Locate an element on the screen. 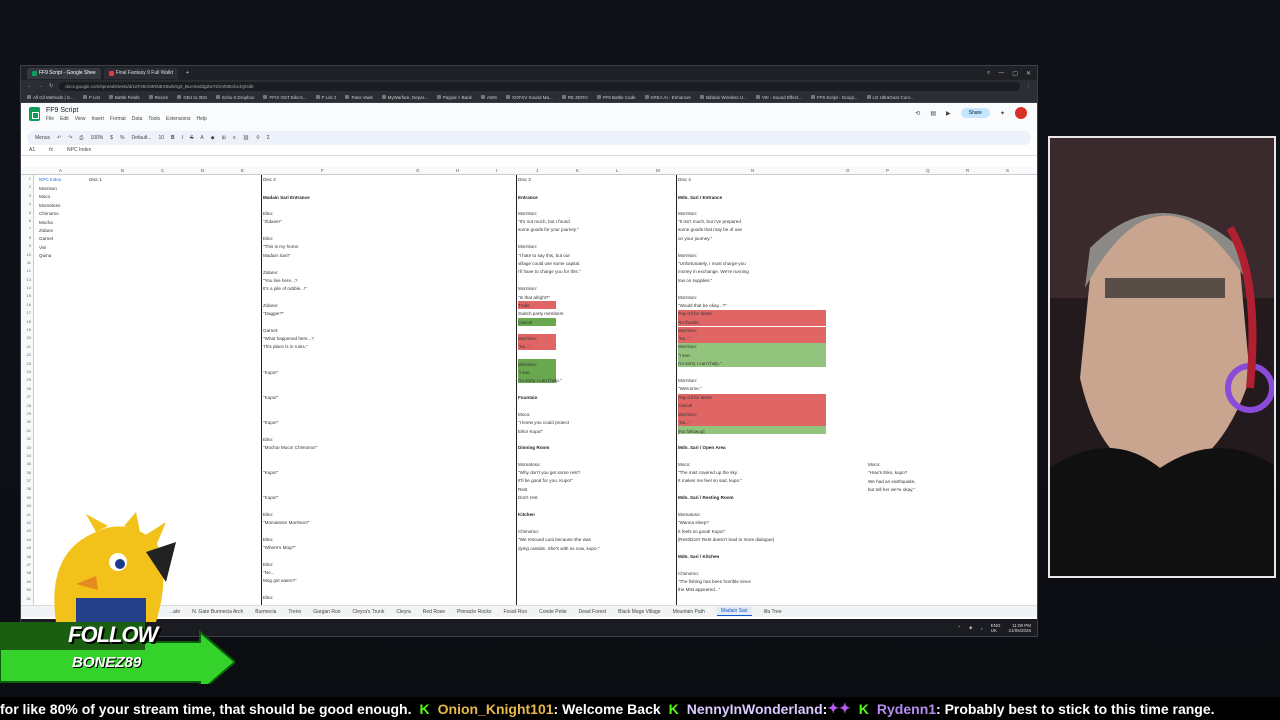 The image size is (1280, 720). sheet-cell: Pay Gil for items is located at coordinates (695, 313).